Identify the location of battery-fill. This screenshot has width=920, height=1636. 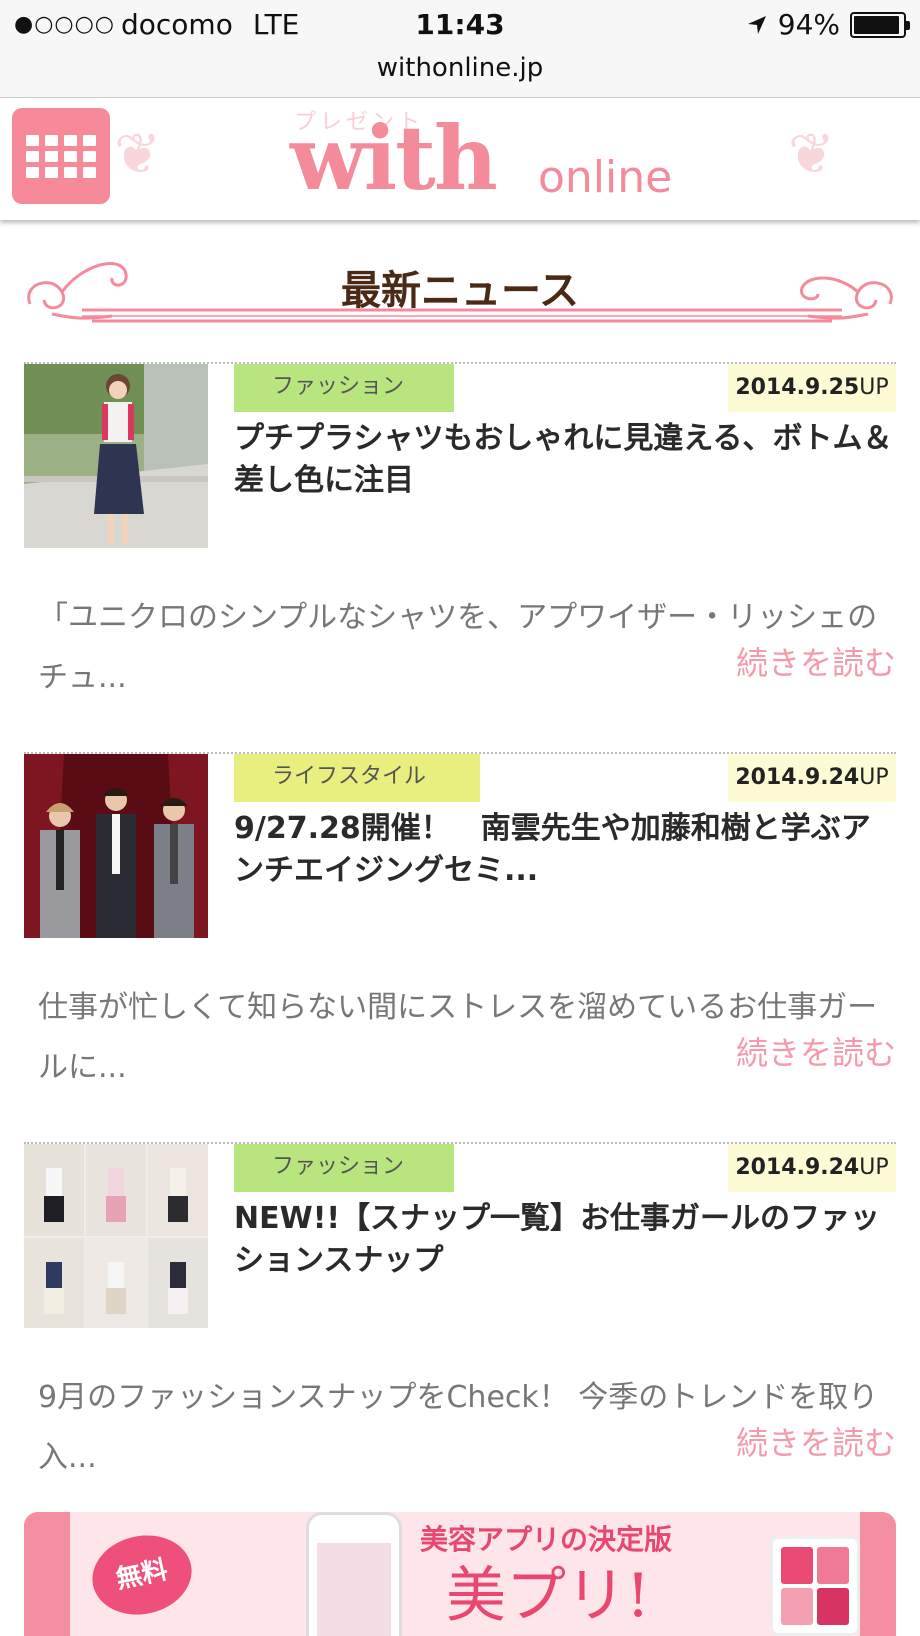
(877, 24).